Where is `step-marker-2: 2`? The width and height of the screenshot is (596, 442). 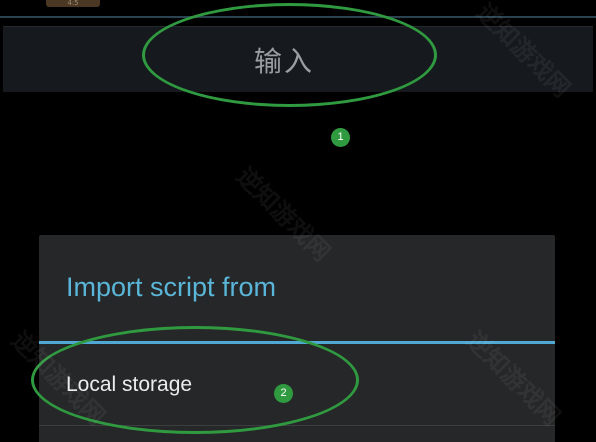
step-marker-2: 2 is located at coordinates (283, 393).